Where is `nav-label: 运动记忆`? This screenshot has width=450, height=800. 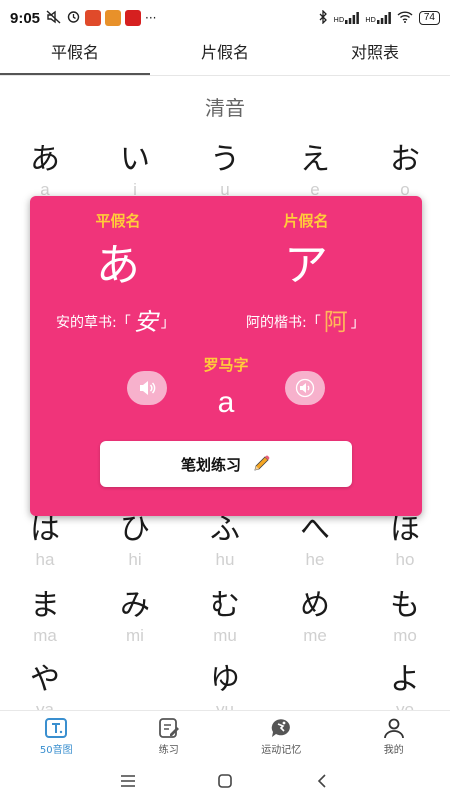
nav-label: 运动记忆 is located at coordinates (281, 750).